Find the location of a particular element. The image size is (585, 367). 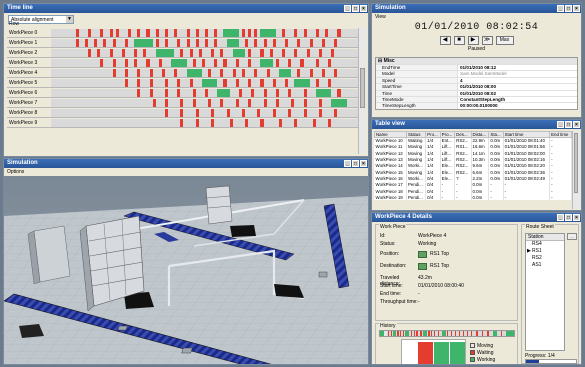

table-view-title: Table view is located at coordinates (390, 124).